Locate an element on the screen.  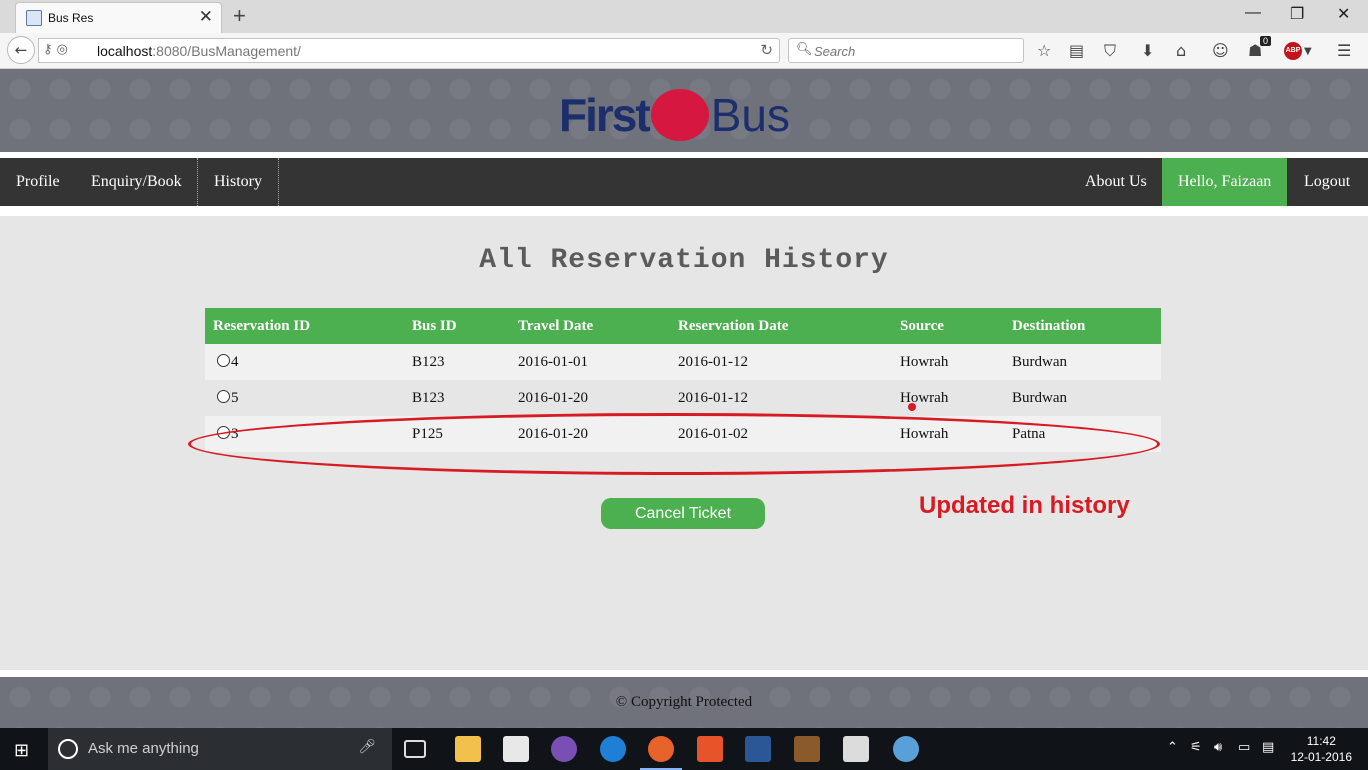
menu-user-greeting: Hello, Faizaan is located at coordinates (1225, 182).